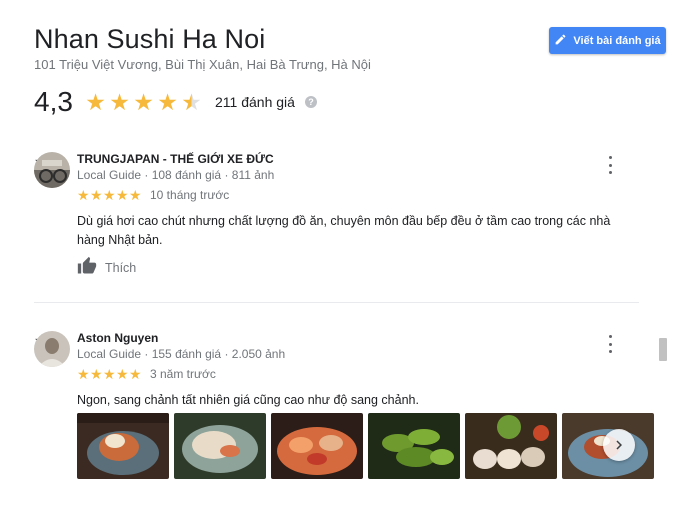 This screenshot has width=700, height=513. Describe the element at coordinates (121, 267) in the screenshot. I see `like-label: Thích` at that location.